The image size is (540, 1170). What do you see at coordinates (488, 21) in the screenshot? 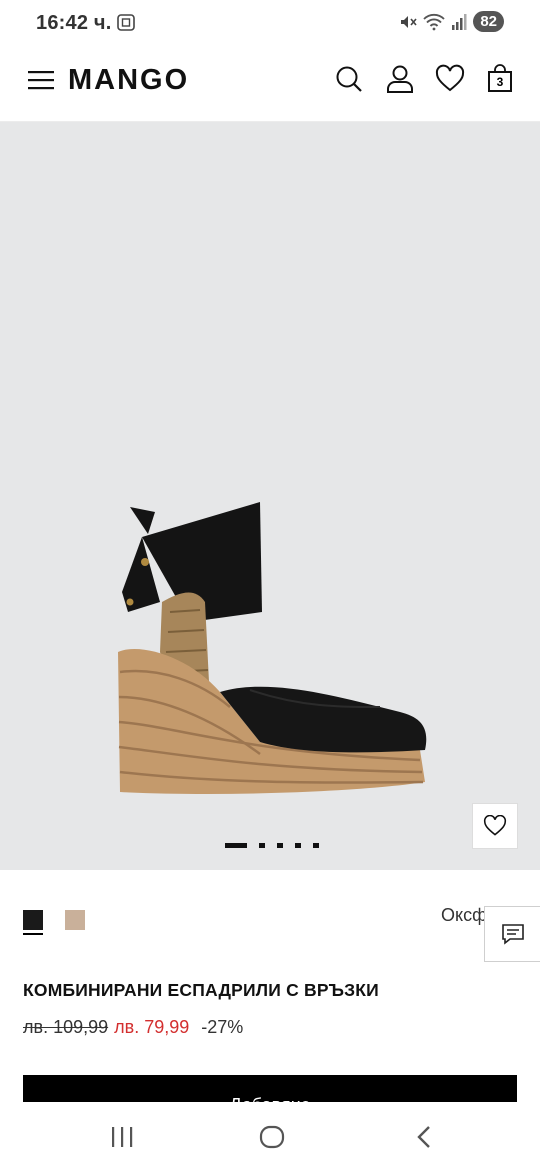
I see `battery-level: 82` at bounding box center [488, 21].